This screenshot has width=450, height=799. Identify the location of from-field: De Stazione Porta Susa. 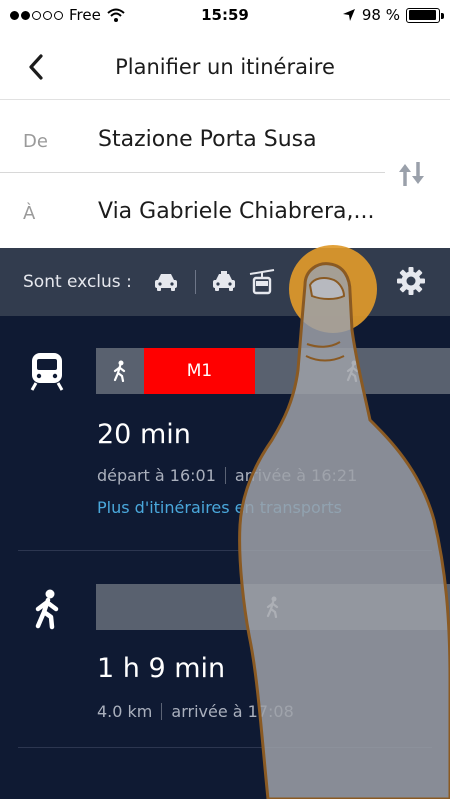
(192, 138).